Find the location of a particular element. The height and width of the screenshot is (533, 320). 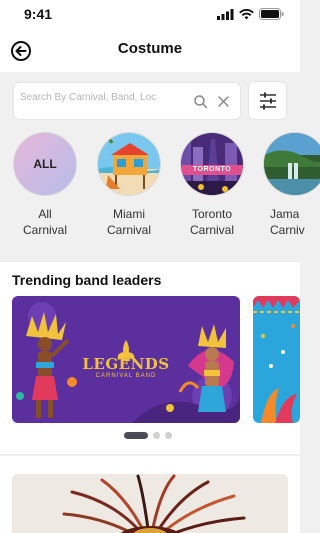

page-title: Costume is located at coordinates (150, 48).